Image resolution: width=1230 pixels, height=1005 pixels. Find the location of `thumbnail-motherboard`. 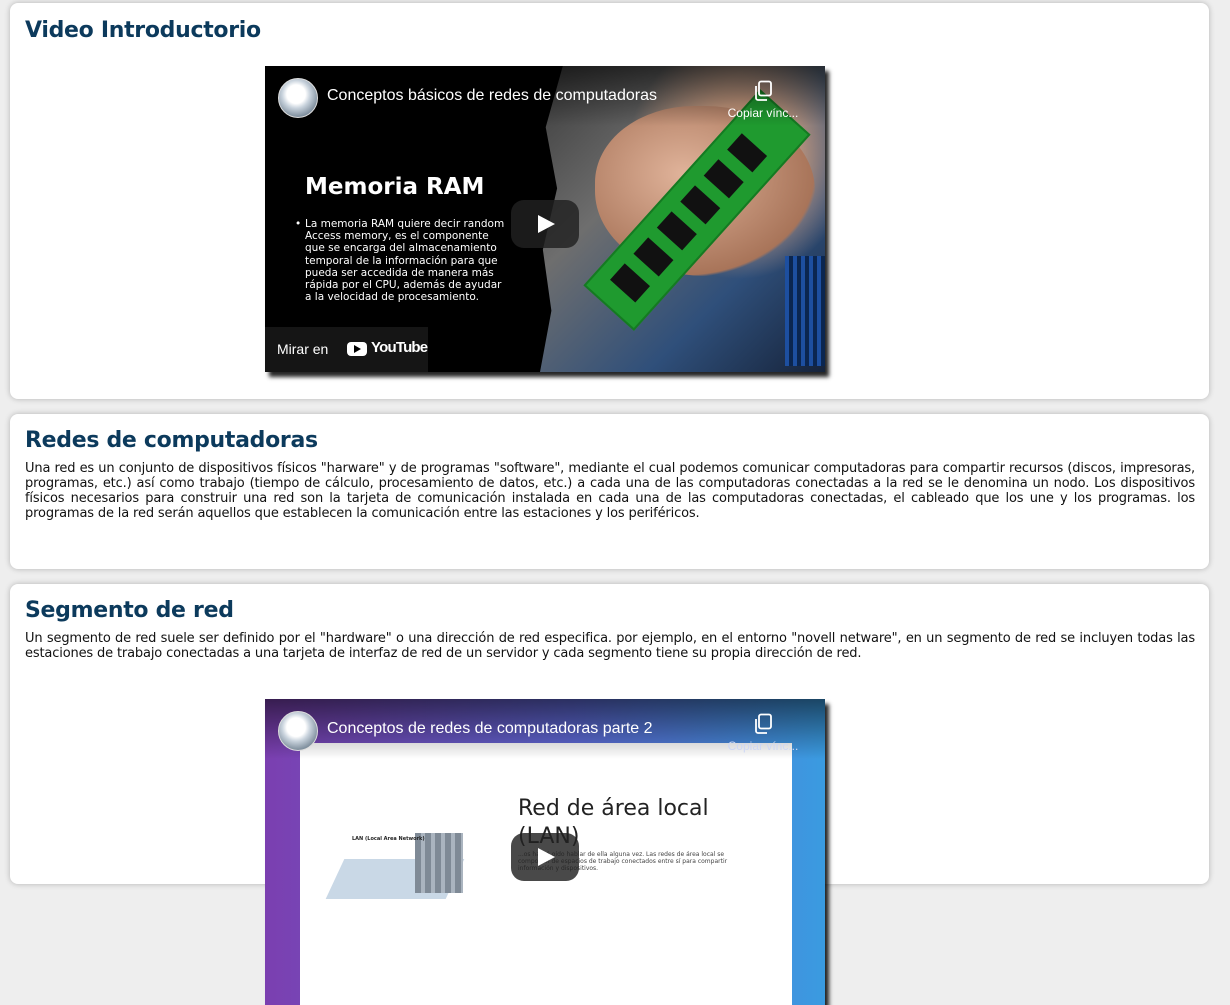

thumbnail-motherboard is located at coordinates (805, 311).